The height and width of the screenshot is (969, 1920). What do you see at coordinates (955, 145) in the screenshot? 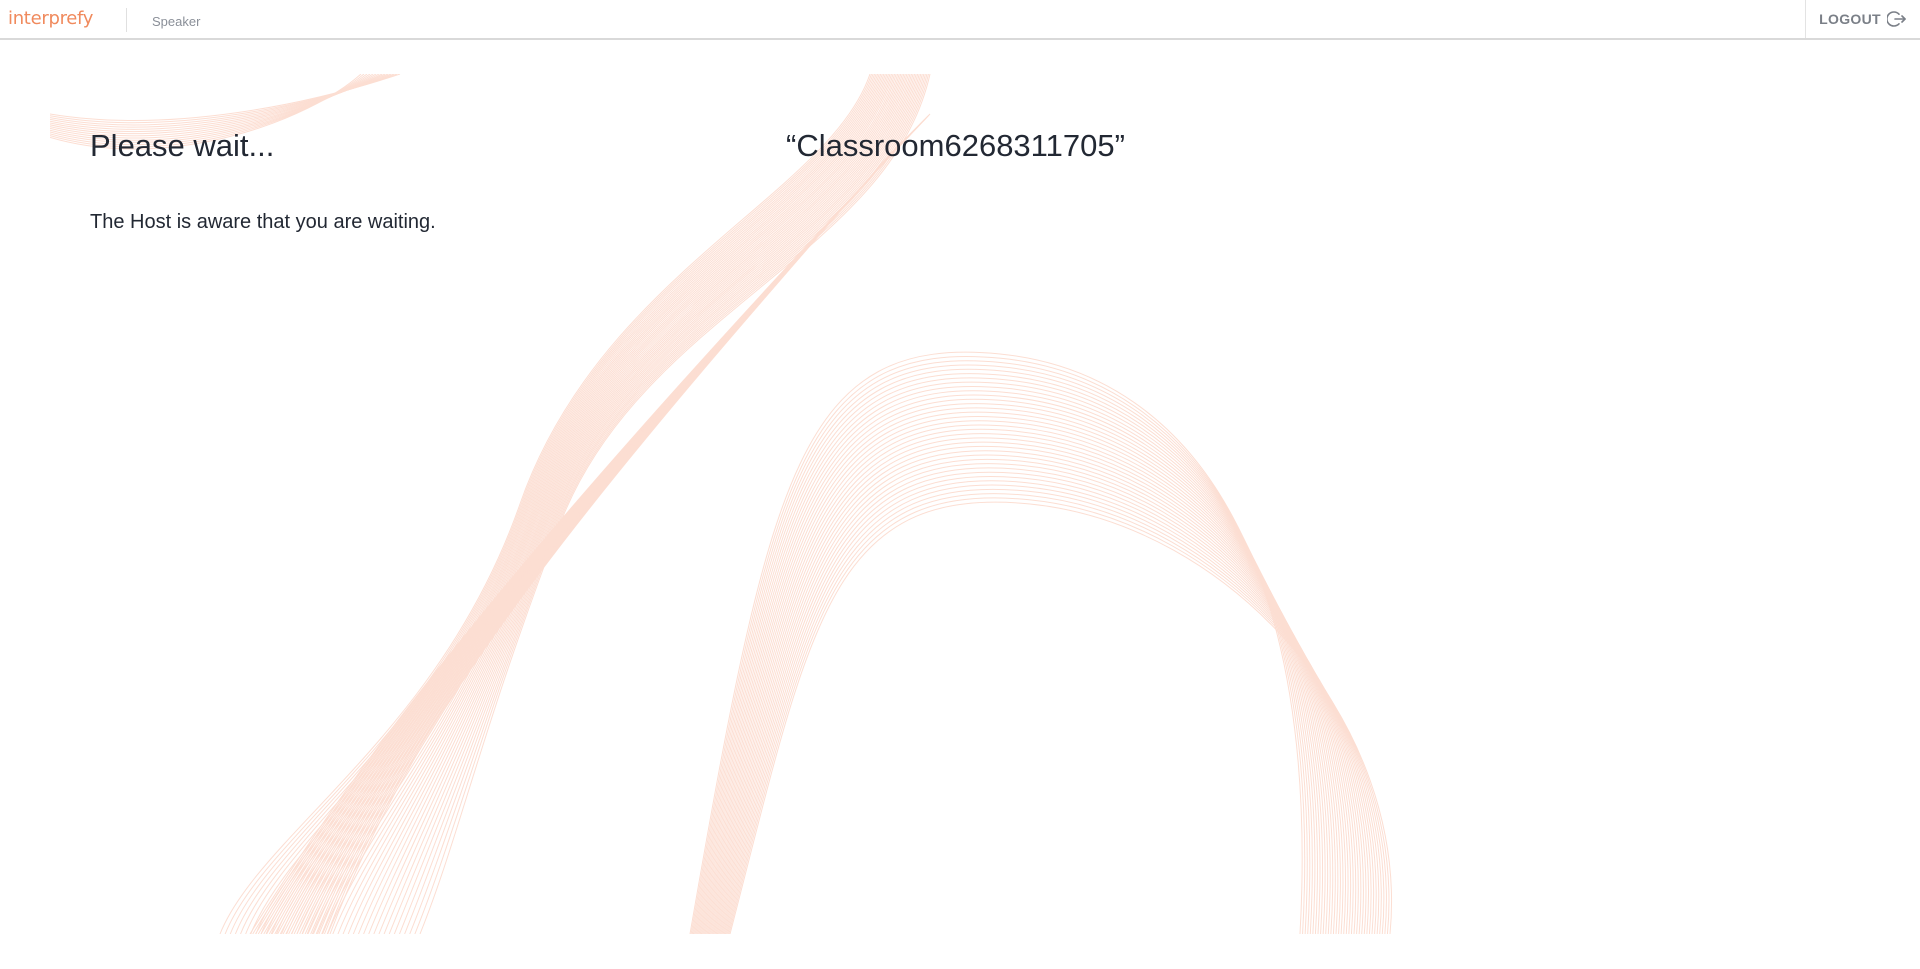
I see `room-name: “Classroom6268311705”` at bounding box center [955, 145].